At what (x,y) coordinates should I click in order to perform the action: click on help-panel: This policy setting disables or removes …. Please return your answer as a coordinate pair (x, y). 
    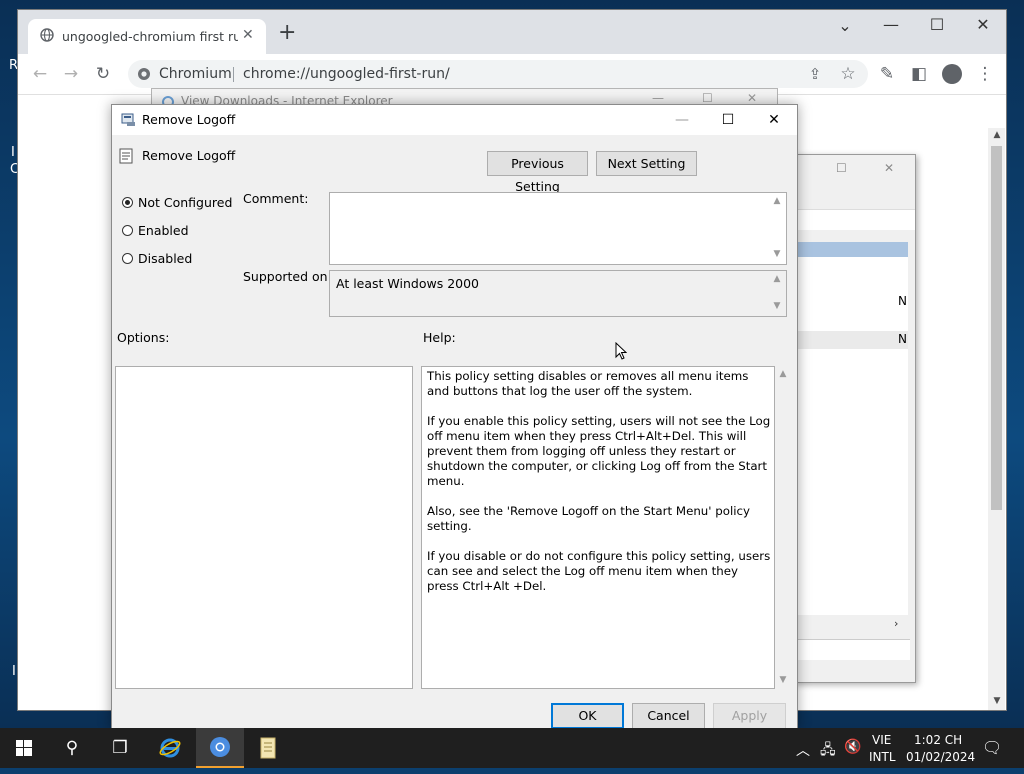
    Looking at the image, I should click on (598, 527).